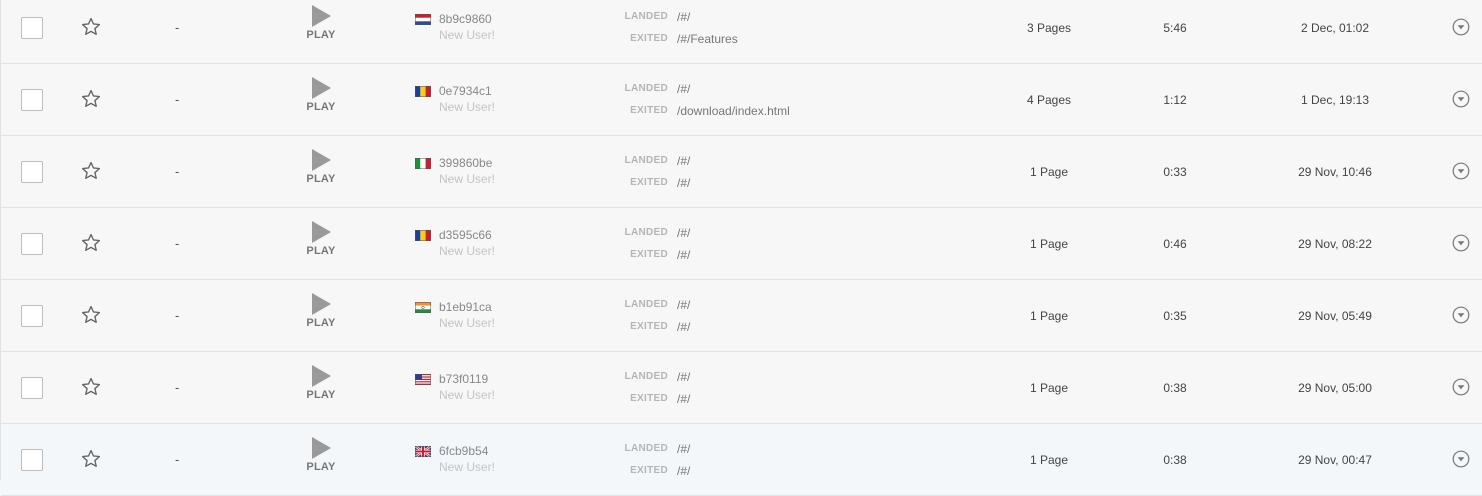 Image resolution: width=1482 pixels, height=496 pixels. I want to click on user-id-link: d3595c66, so click(465, 235).